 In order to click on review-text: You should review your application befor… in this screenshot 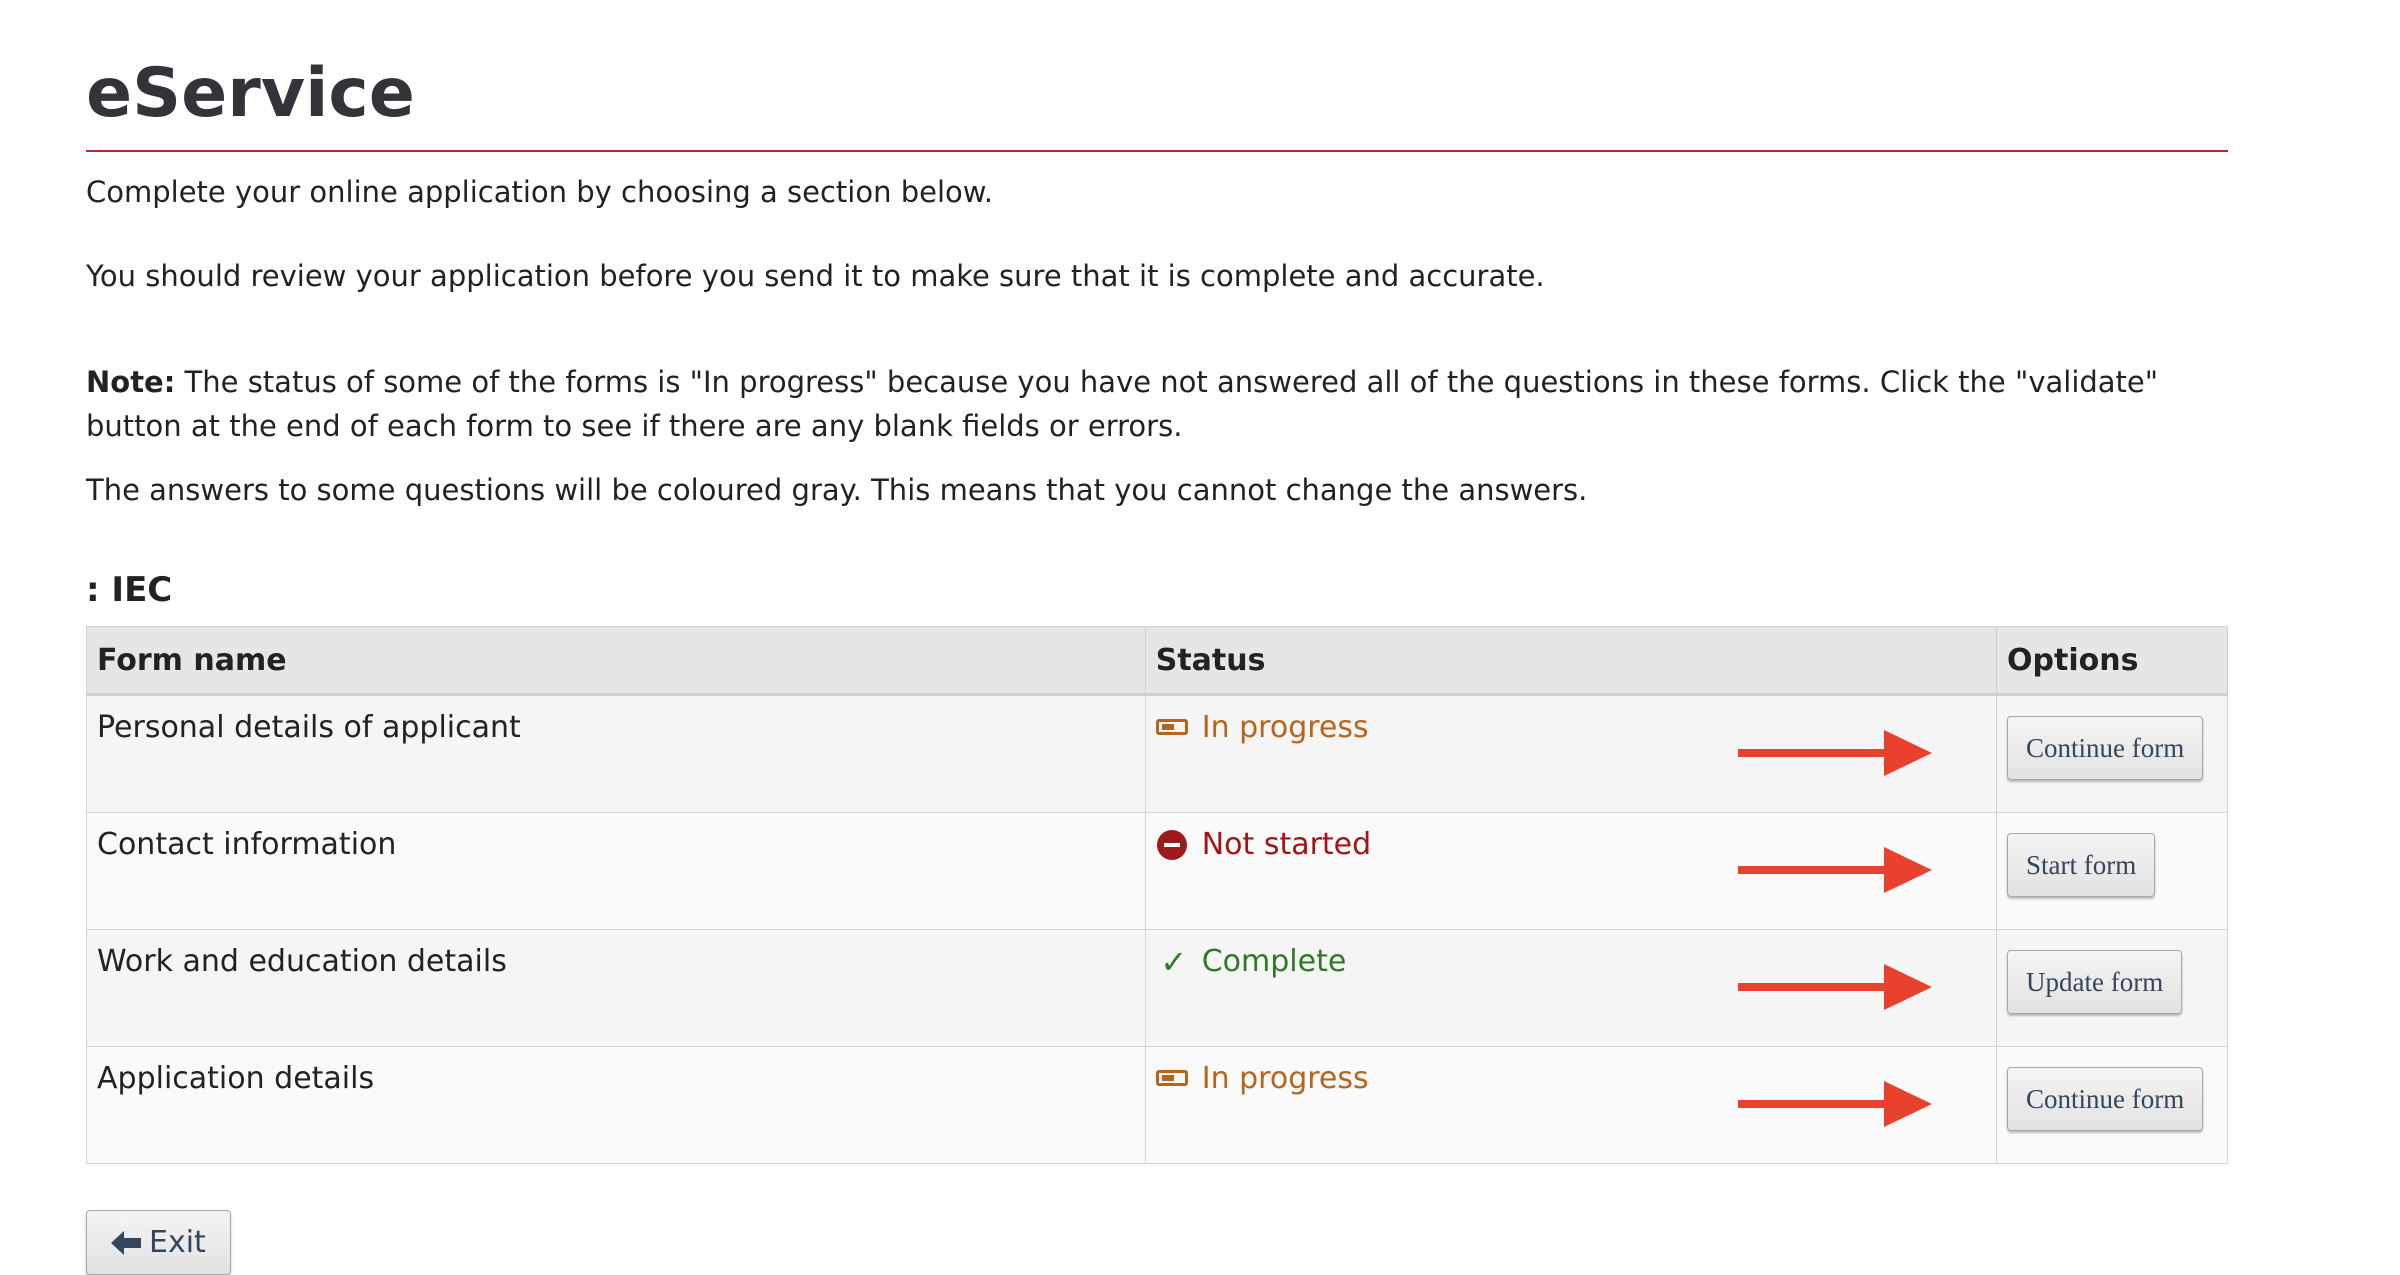, I will do `click(815, 276)`.